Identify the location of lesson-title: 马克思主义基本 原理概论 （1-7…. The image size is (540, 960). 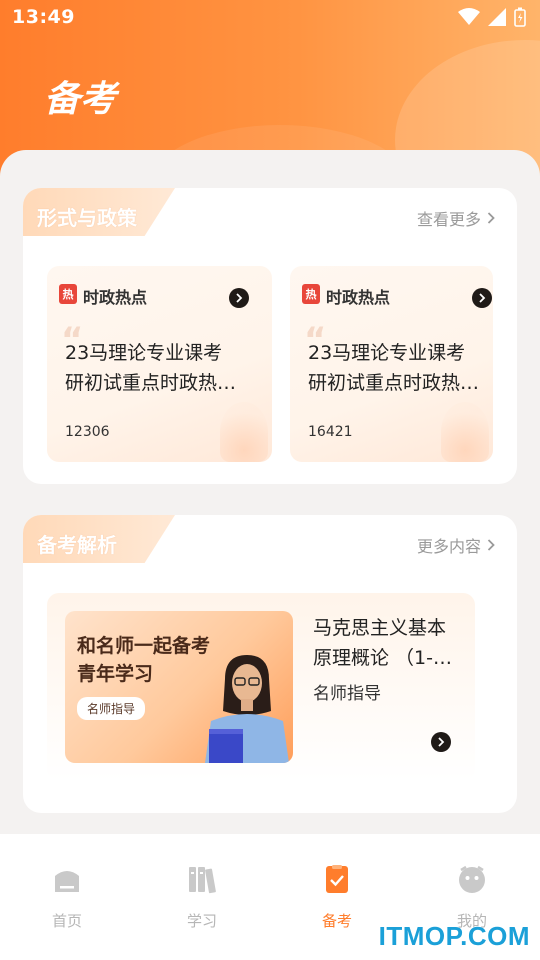
(388, 643).